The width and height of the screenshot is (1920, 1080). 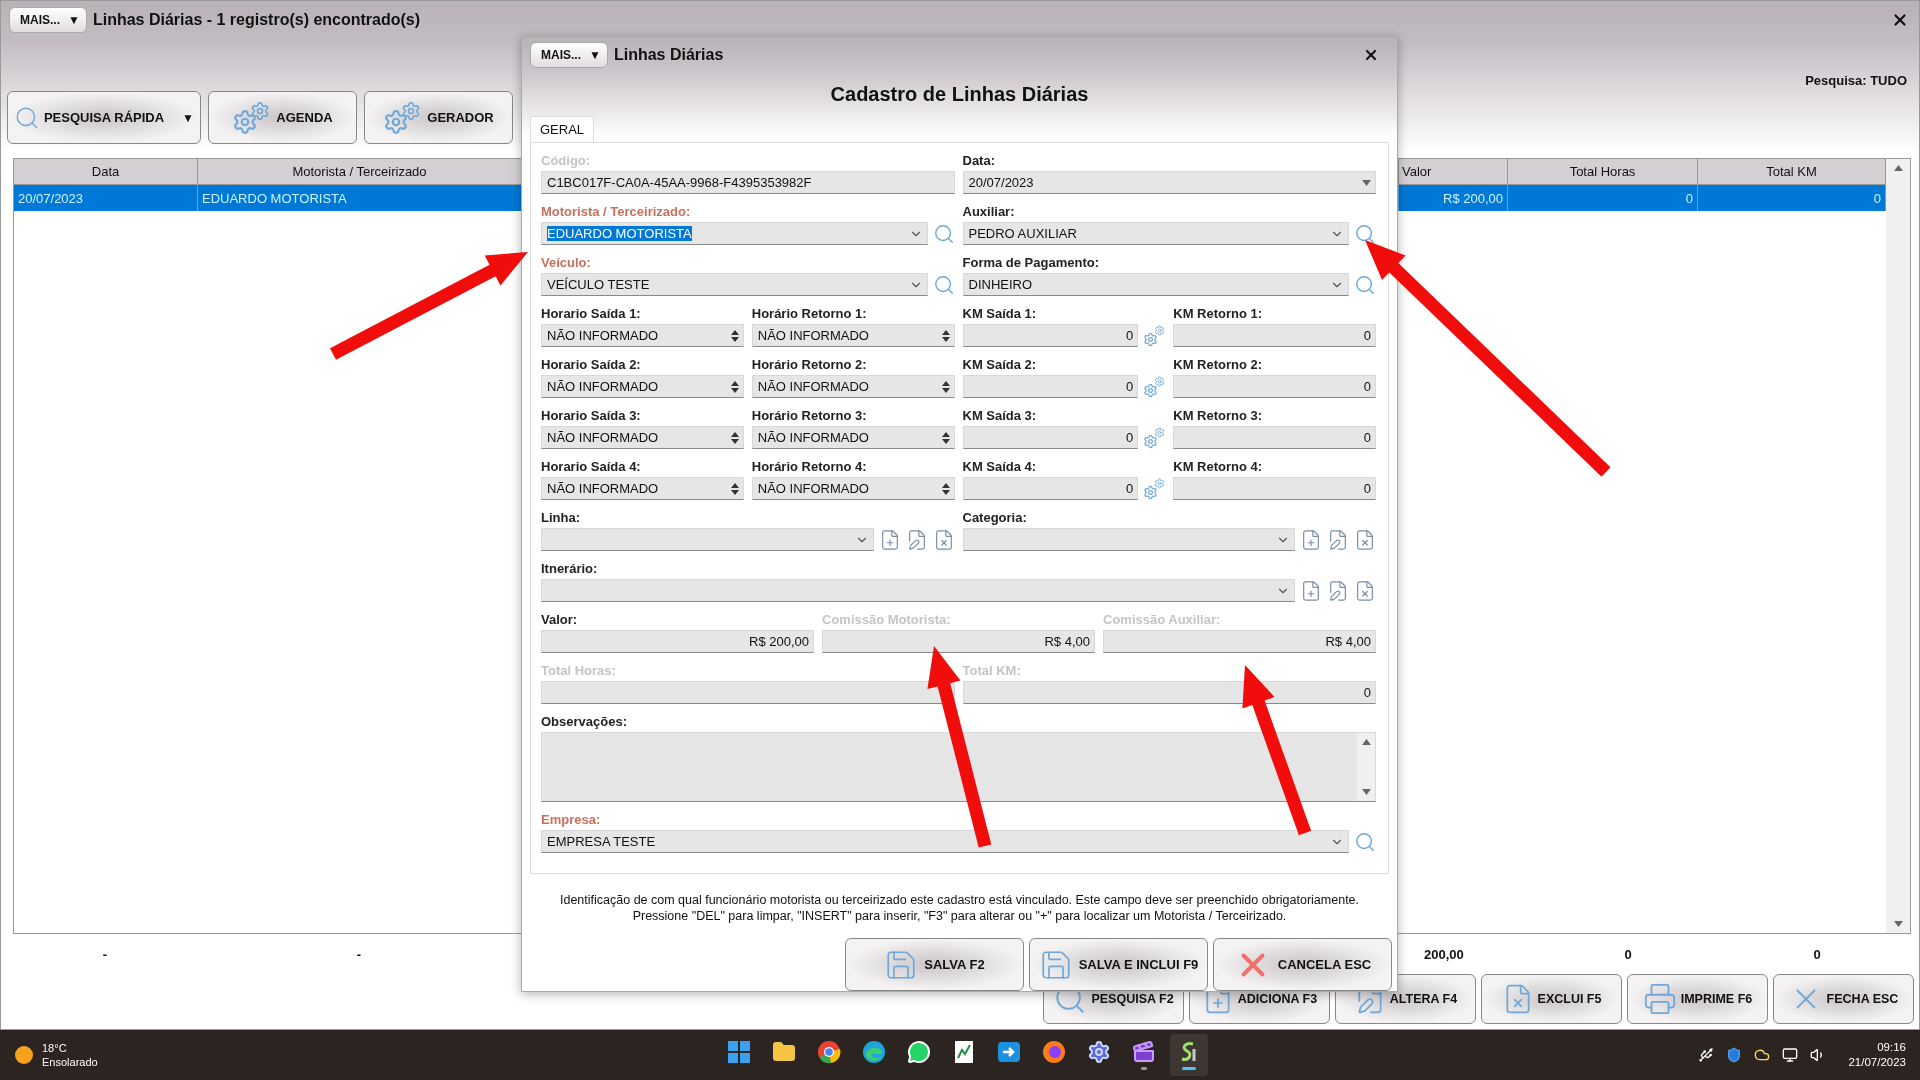 I want to click on dropdown-arrow-icon, so click(x=1366, y=182).